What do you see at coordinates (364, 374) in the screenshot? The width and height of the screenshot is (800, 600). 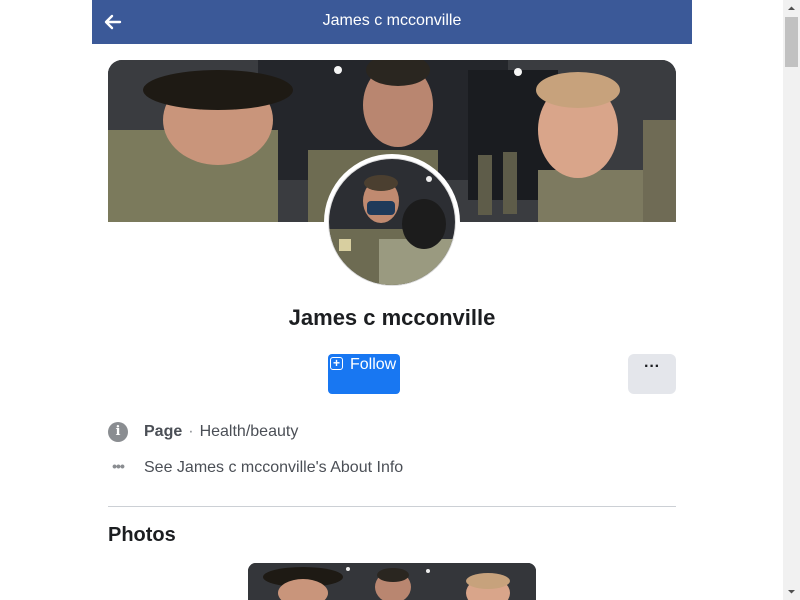 I see `follow-button: + Follow` at bounding box center [364, 374].